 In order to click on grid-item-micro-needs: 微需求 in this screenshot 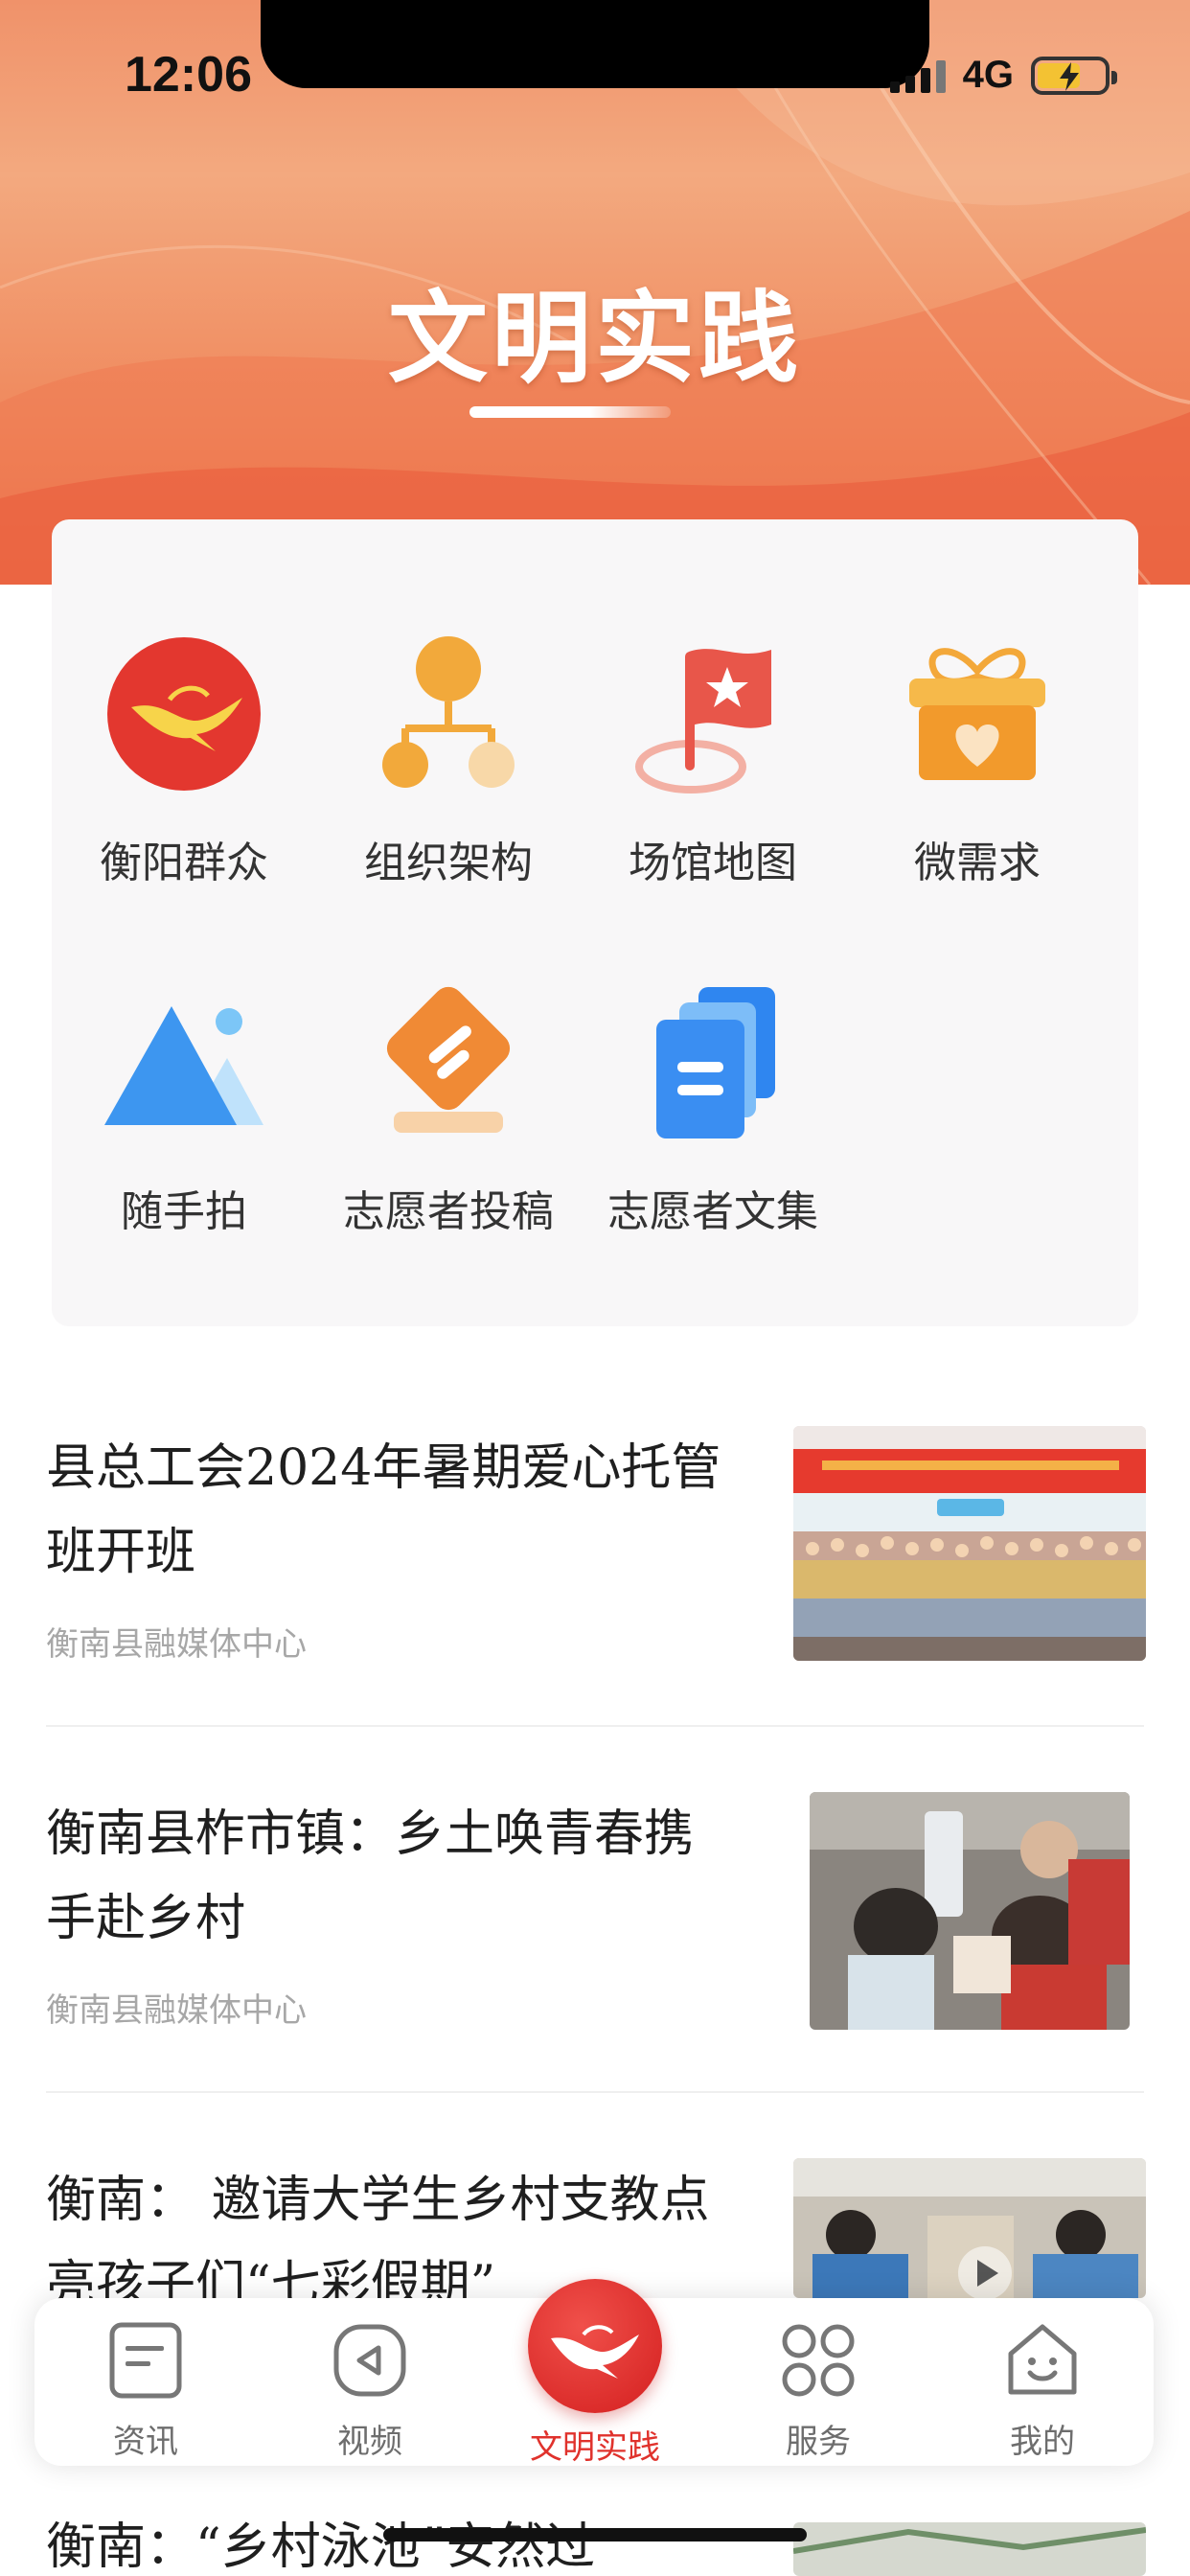, I will do `click(978, 760)`.